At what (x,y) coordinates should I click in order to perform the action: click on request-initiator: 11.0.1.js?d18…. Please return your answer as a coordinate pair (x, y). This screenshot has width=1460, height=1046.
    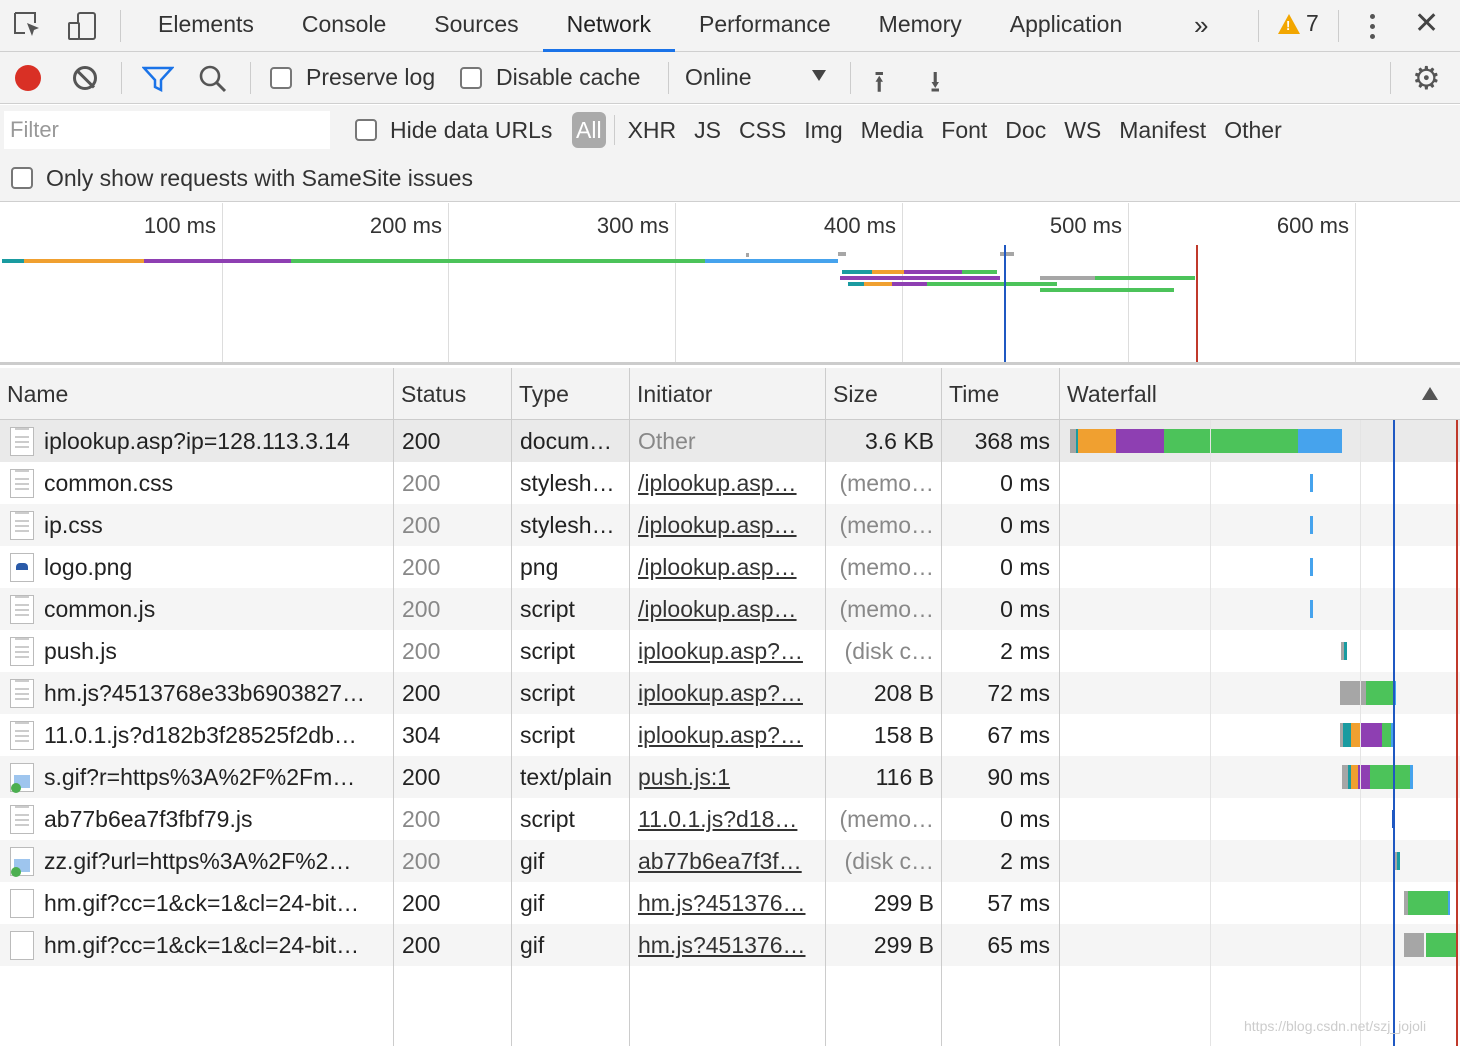
    Looking at the image, I should click on (728, 819).